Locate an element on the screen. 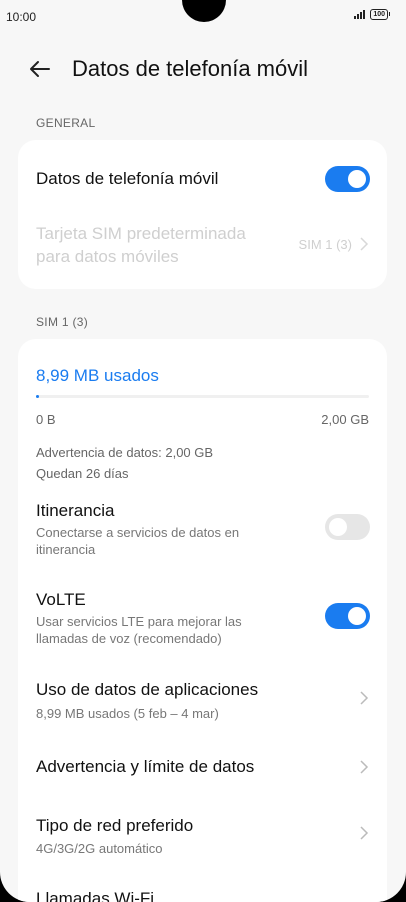 The width and height of the screenshot is (406, 902). usage-progress-fill is located at coordinates (38, 396).